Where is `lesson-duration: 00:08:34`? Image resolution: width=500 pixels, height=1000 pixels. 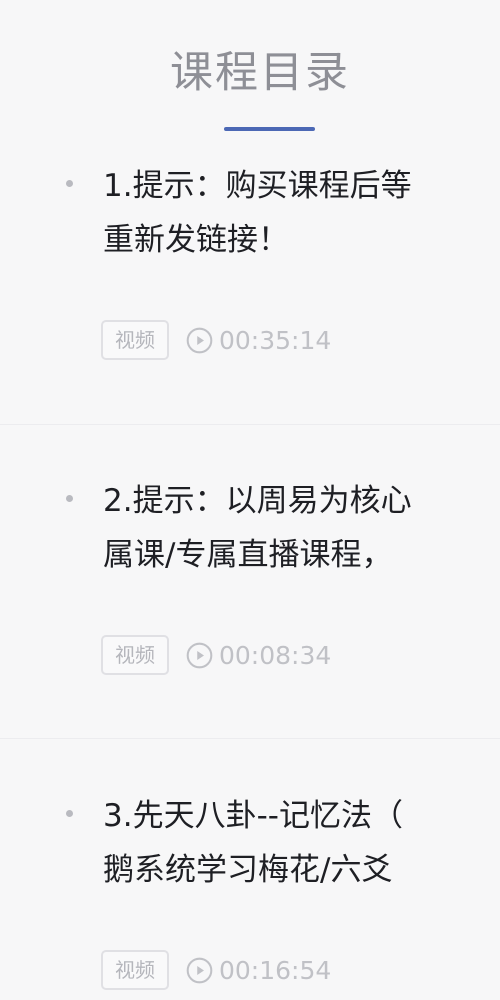 lesson-duration: 00:08:34 is located at coordinates (275, 655).